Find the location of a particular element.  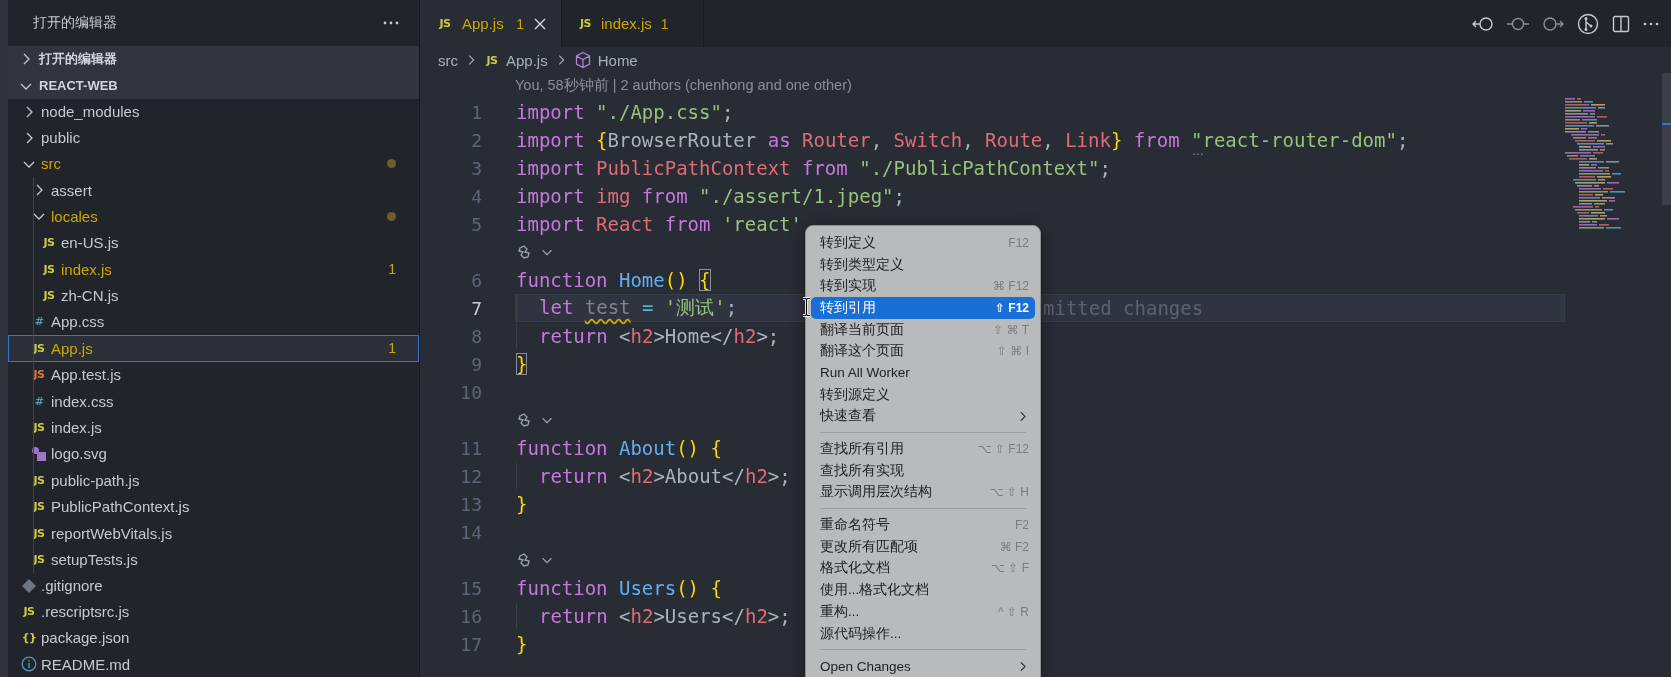

file-item: JS setupTests.js is located at coordinates (213, 559).